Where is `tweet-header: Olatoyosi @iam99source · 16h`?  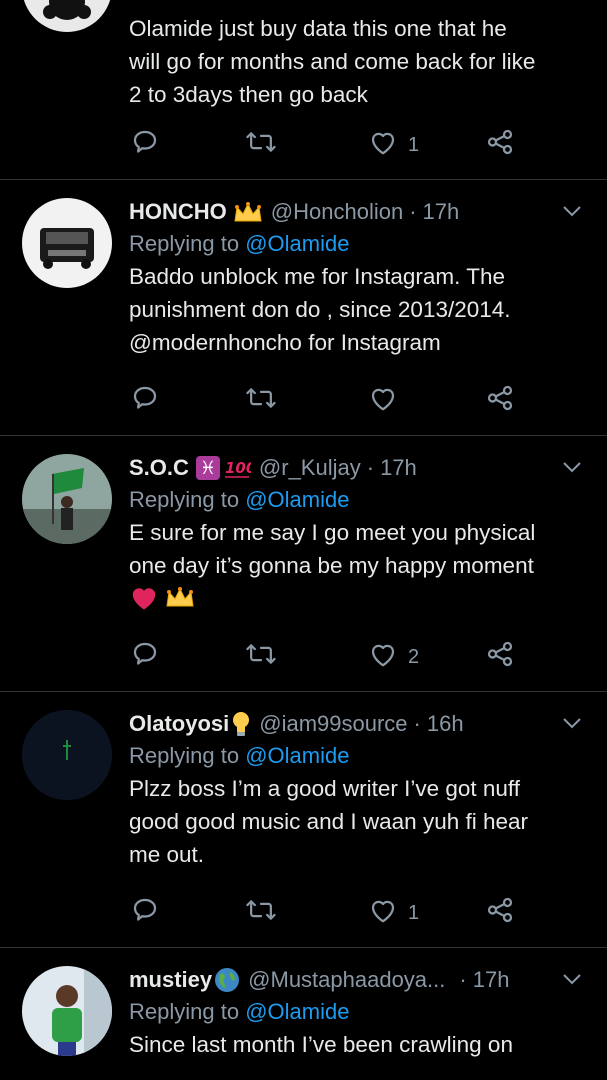
tweet-header: Olatoyosi @iam99source · 16h is located at coordinates (361, 724).